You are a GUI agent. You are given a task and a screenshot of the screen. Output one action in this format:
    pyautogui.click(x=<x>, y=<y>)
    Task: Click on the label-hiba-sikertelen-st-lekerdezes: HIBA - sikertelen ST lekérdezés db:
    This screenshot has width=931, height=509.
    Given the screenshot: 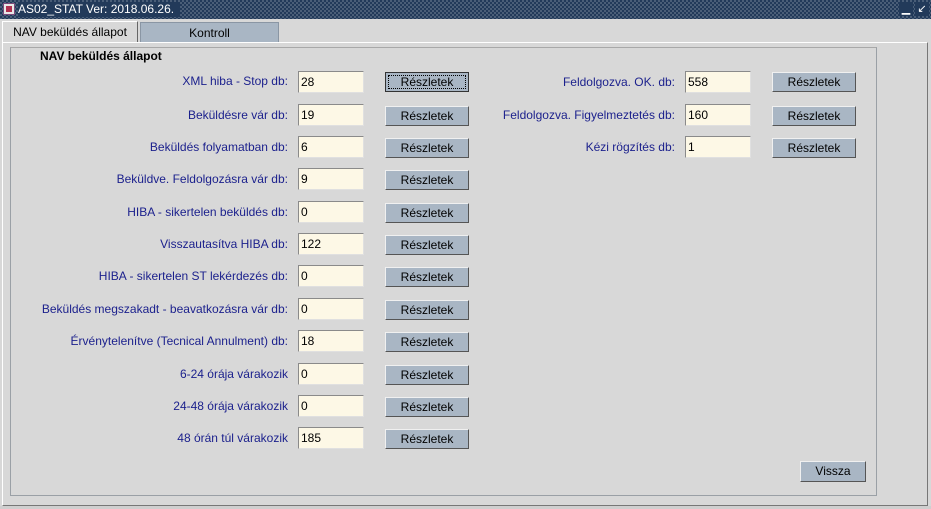 What is the action you would take?
    pyautogui.click(x=193, y=276)
    